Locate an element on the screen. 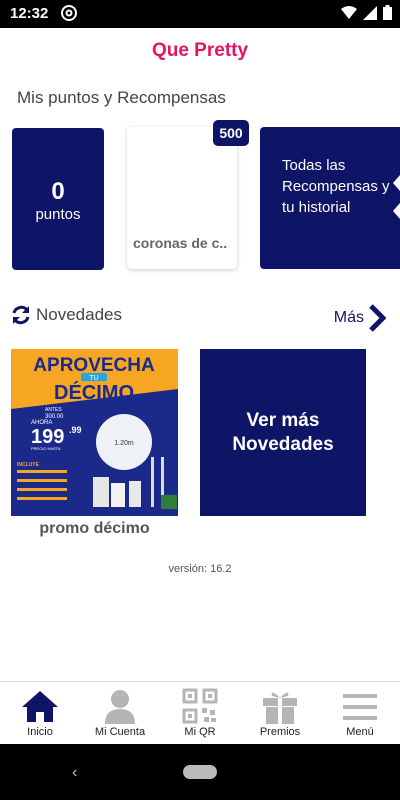  promo-price-int: 199 is located at coordinates (47, 437).